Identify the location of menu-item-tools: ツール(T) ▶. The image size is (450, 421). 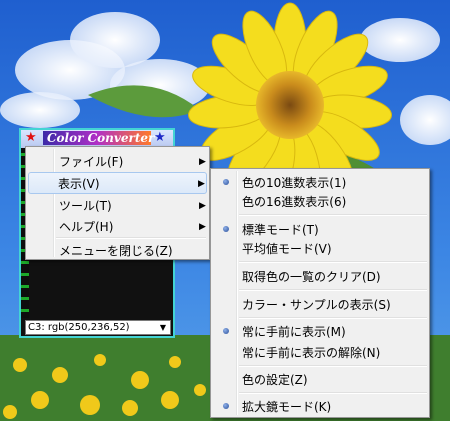
(117, 205).